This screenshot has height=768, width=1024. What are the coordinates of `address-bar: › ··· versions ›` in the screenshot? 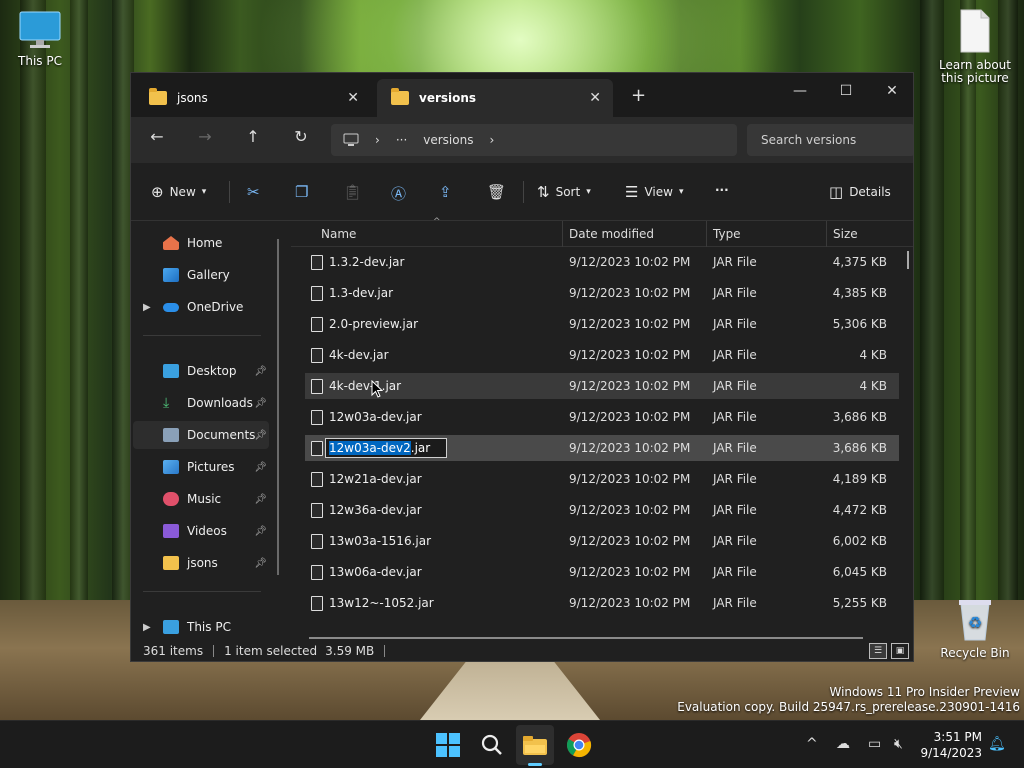 It's located at (534, 140).